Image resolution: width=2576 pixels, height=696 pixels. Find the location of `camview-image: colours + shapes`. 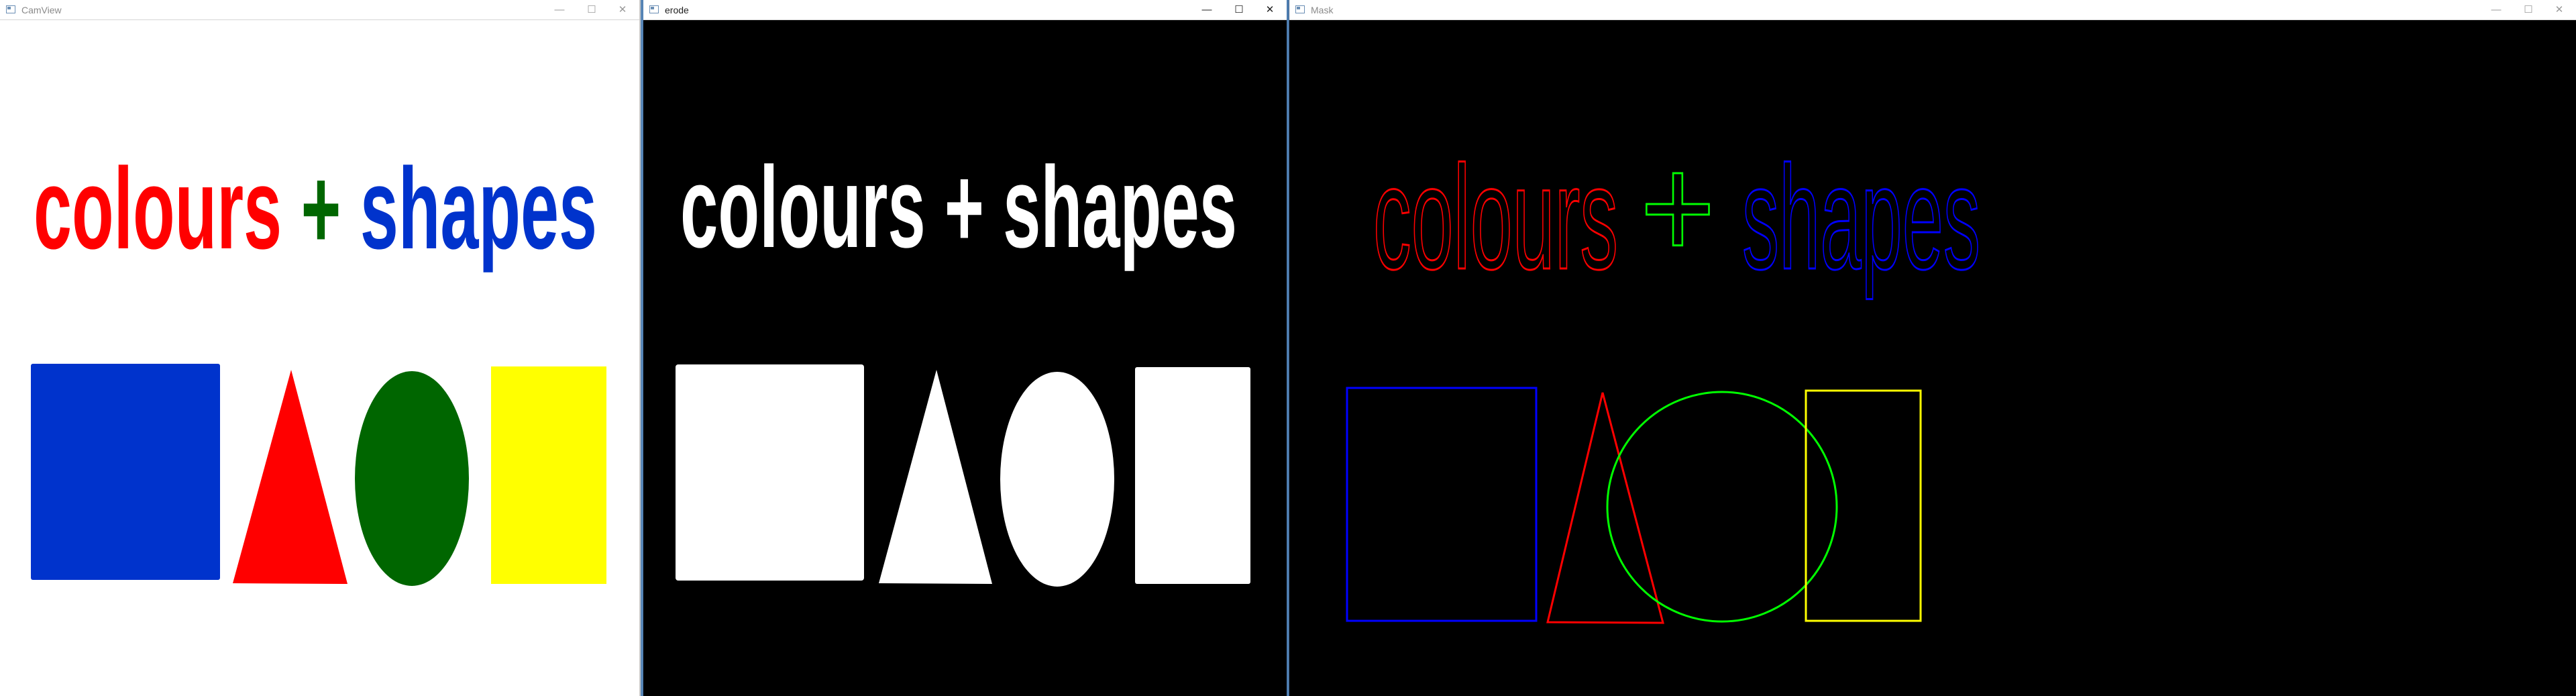

camview-image: colours + shapes is located at coordinates (318, 365).